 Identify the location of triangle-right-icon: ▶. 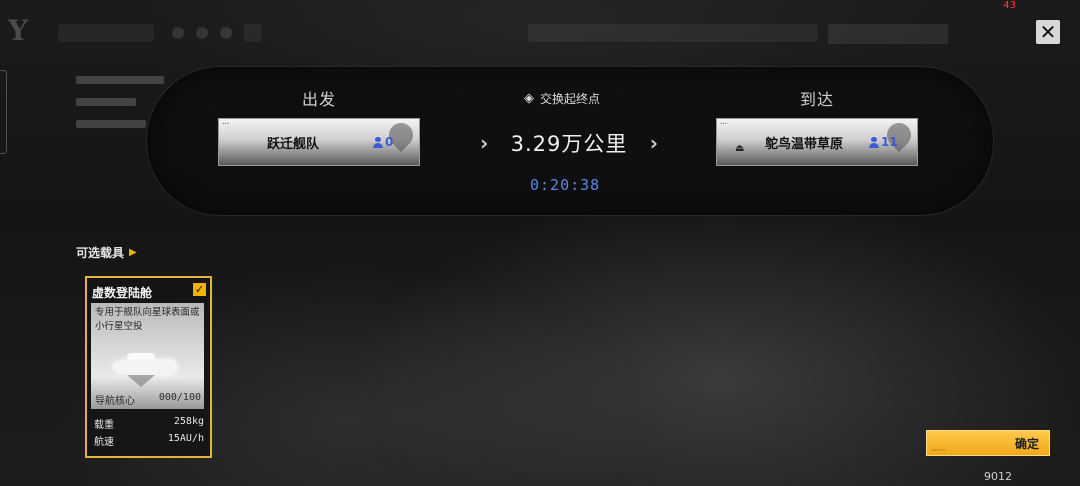
(133, 252).